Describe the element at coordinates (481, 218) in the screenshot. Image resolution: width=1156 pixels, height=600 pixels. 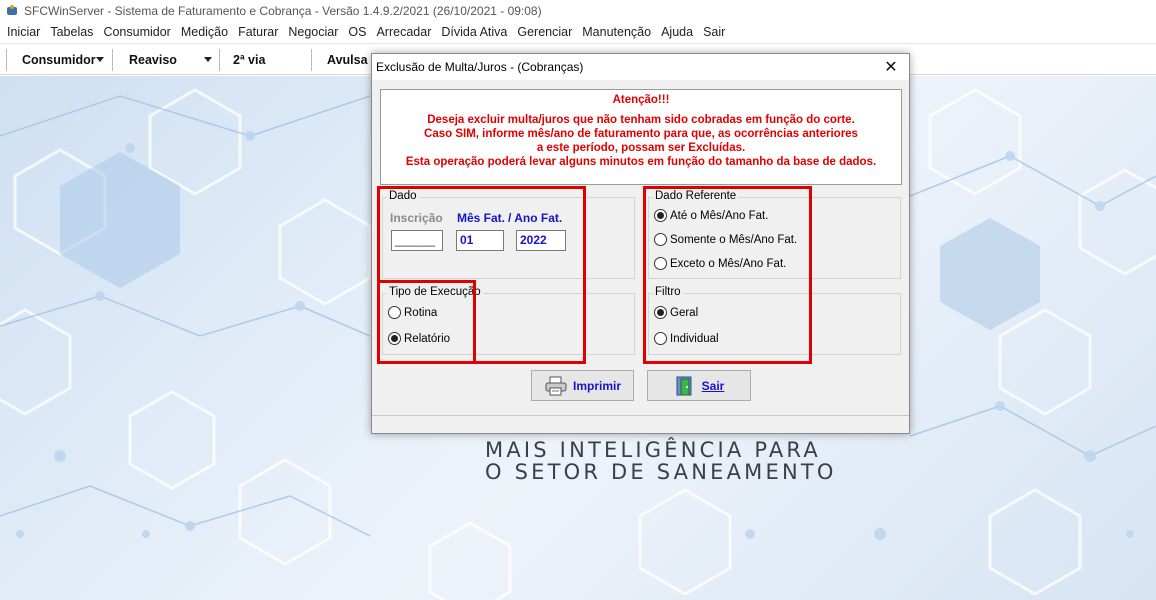
I see `mes-fat-label: Mês Fat.` at that location.